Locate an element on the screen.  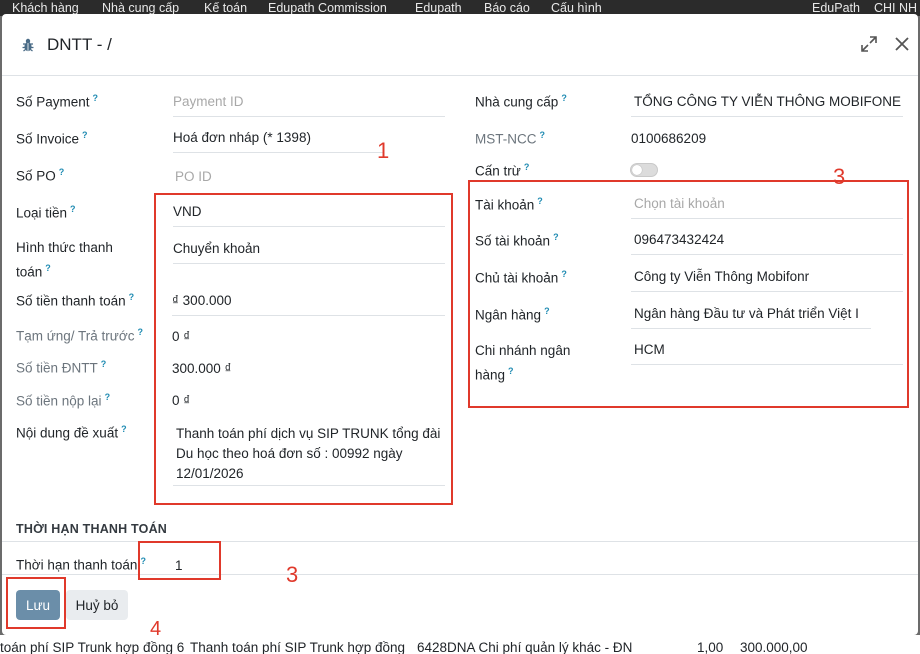
nav-edupath-commission: Edupath Commission is located at coordinates (327, 8).